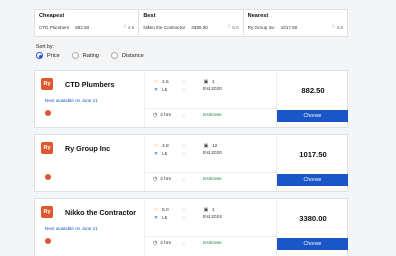 Image resolution: width=396 pixels, height=256 pixels. I want to click on jobs-stat: ▣ 12, so click(210, 146).